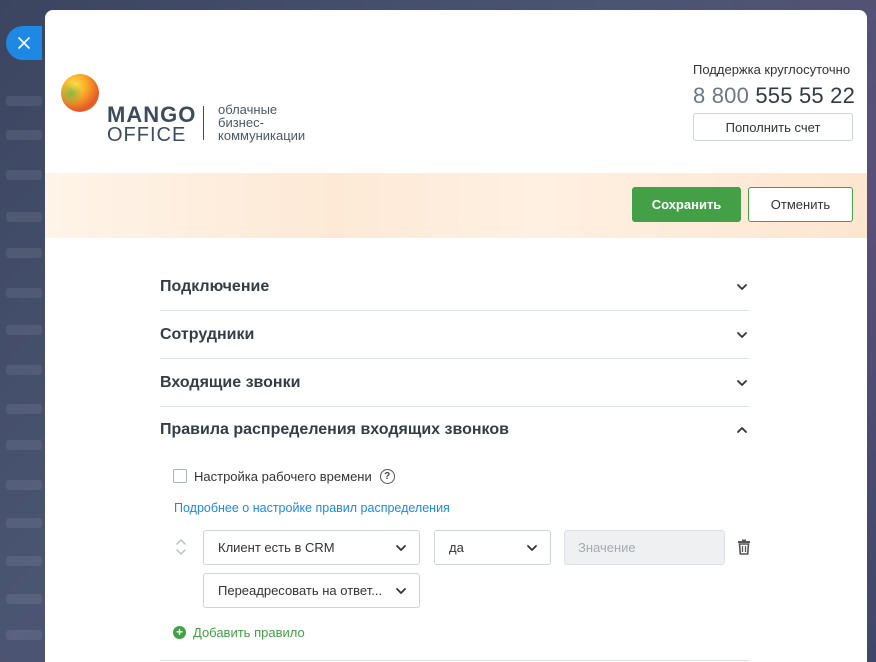 This screenshot has width=876, height=662. I want to click on value-input, so click(644, 547).